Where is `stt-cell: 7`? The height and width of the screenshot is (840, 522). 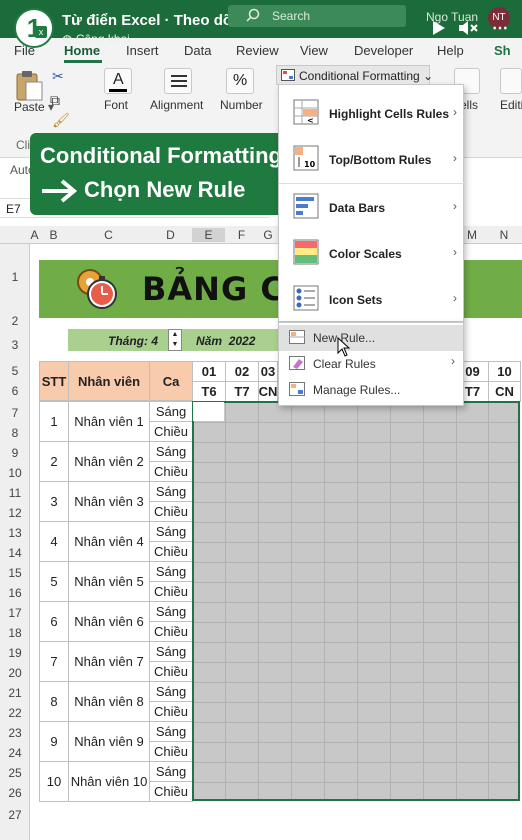
stt-cell: 7 is located at coordinates (54, 661).